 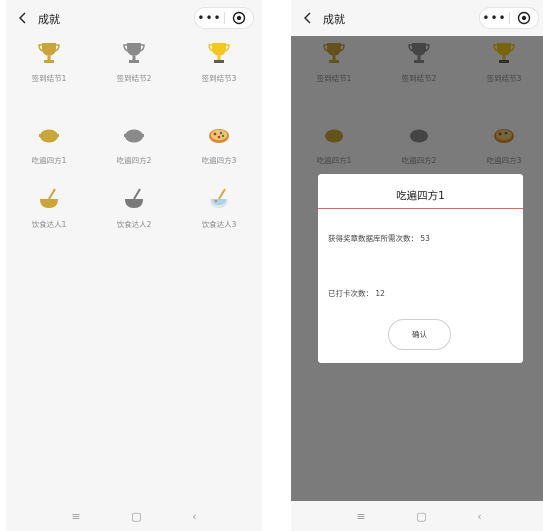 What do you see at coordinates (219, 154) in the screenshot?
I see `badge-item: 吃遍四方3` at bounding box center [219, 154].